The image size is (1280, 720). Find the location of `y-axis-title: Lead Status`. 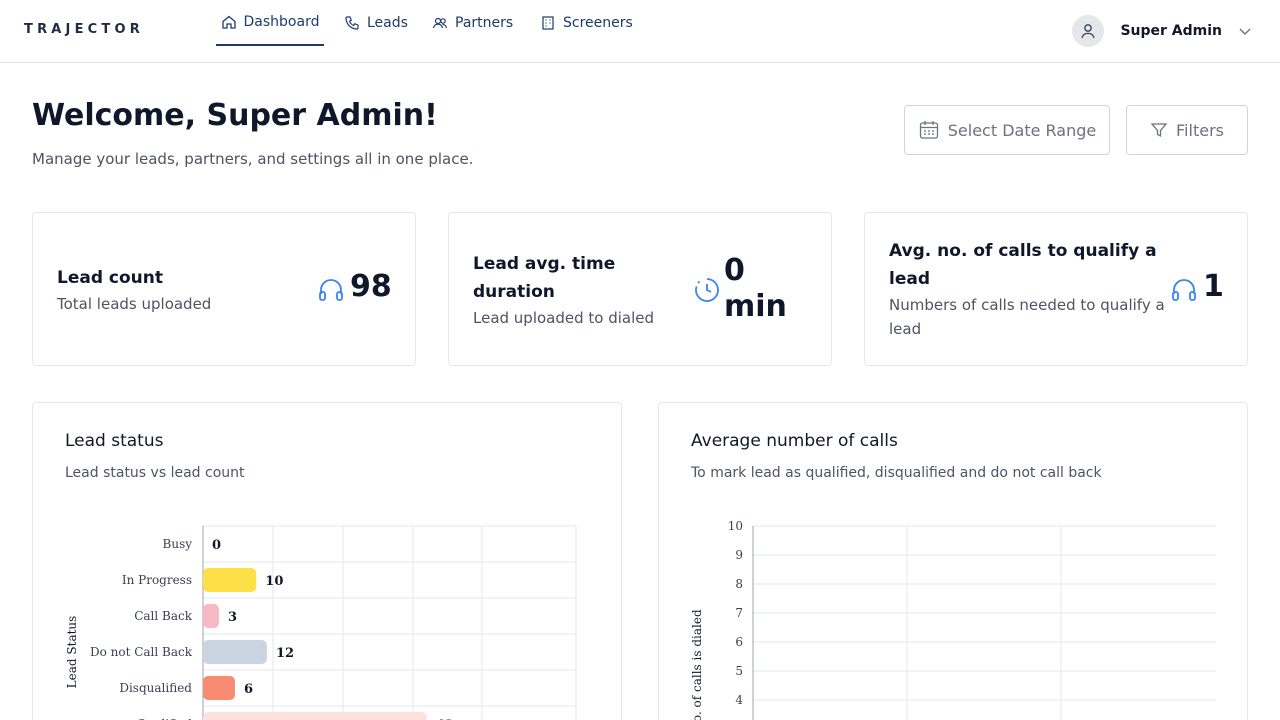

y-axis-title: Lead Status is located at coordinates (72, 652).